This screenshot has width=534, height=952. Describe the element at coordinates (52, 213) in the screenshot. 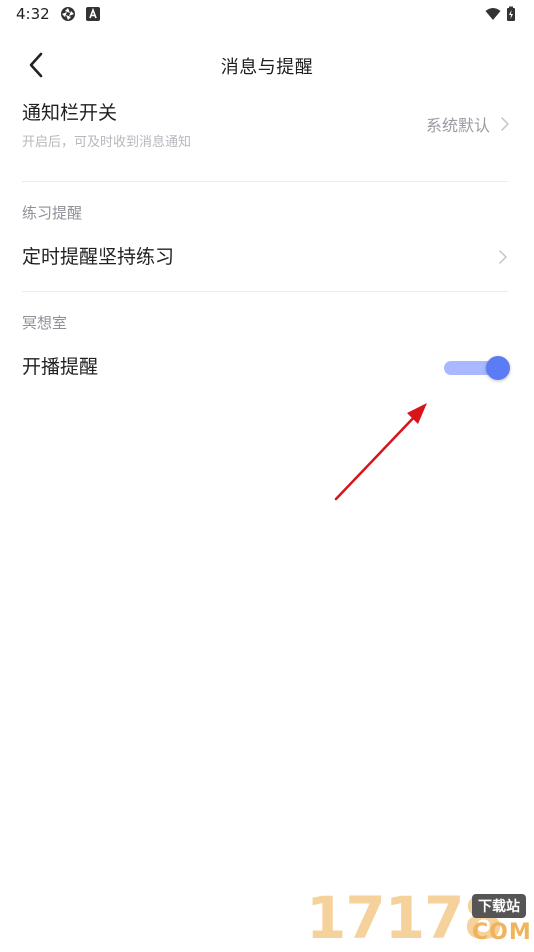

I see `practice-section-label: 练习提醒` at that location.